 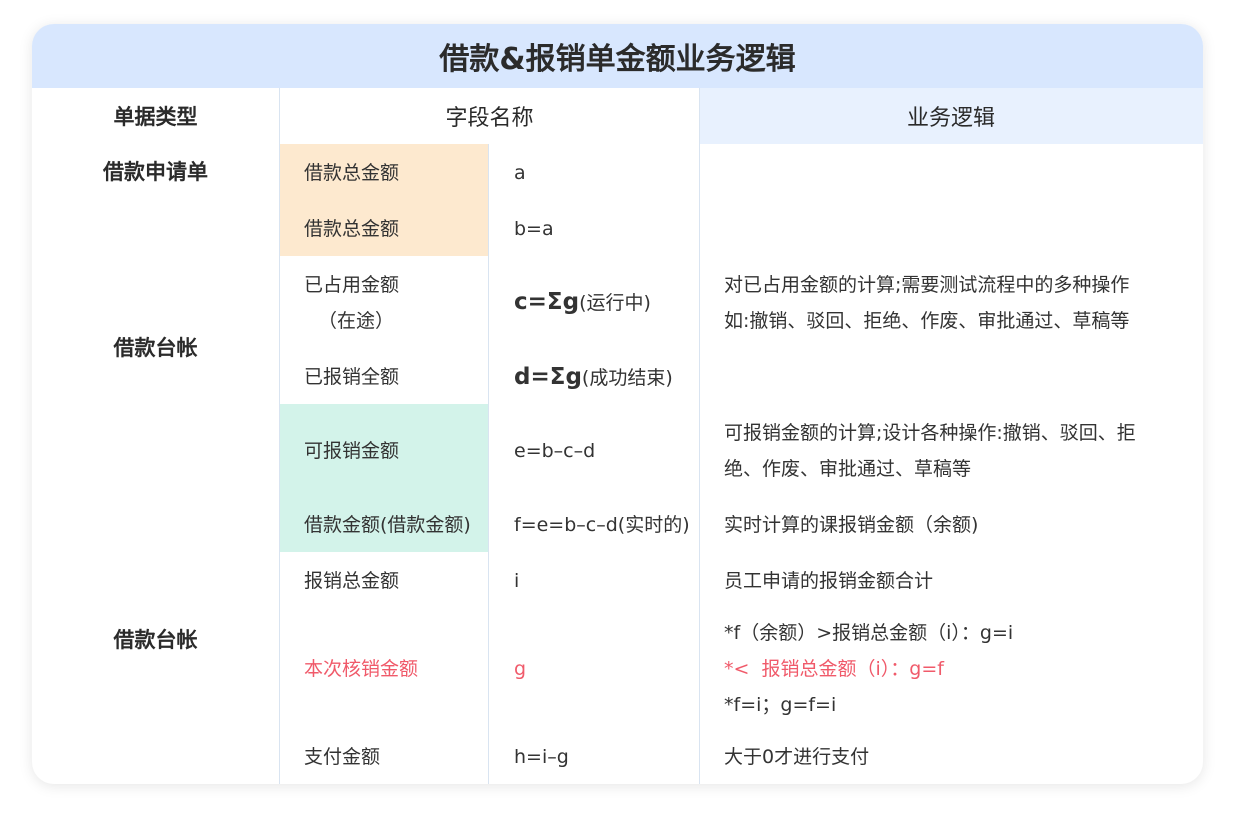 I want to click on field-value: c=Σg(运行中), so click(x=582, y=302).